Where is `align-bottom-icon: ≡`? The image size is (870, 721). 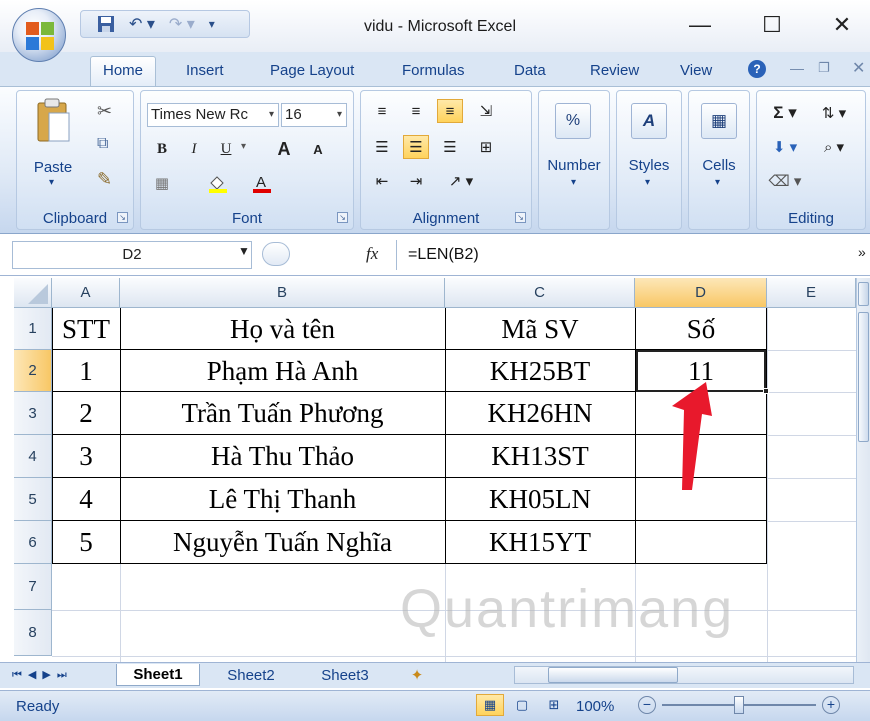
align-bottom-icon: ≡ is located at coordinates (450, 111).